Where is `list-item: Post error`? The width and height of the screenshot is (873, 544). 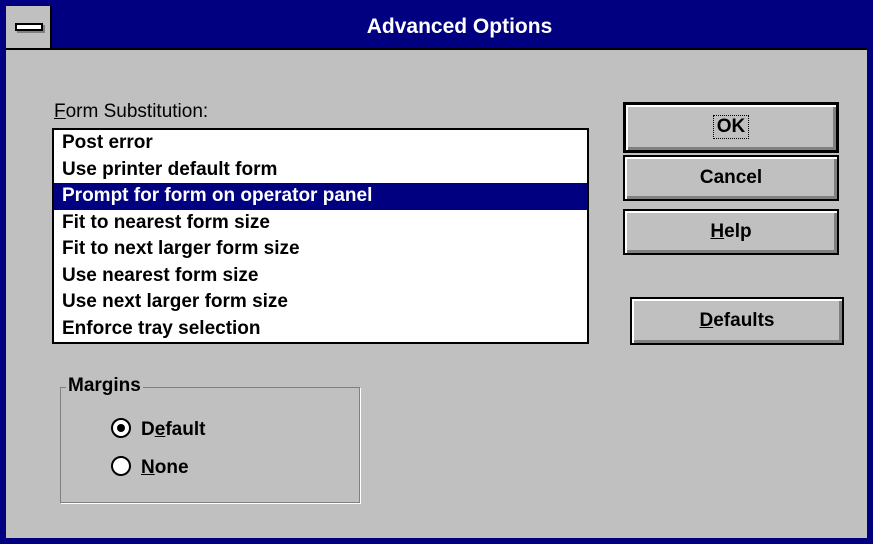
list-item: Post error is located at coordinates (320, 143).